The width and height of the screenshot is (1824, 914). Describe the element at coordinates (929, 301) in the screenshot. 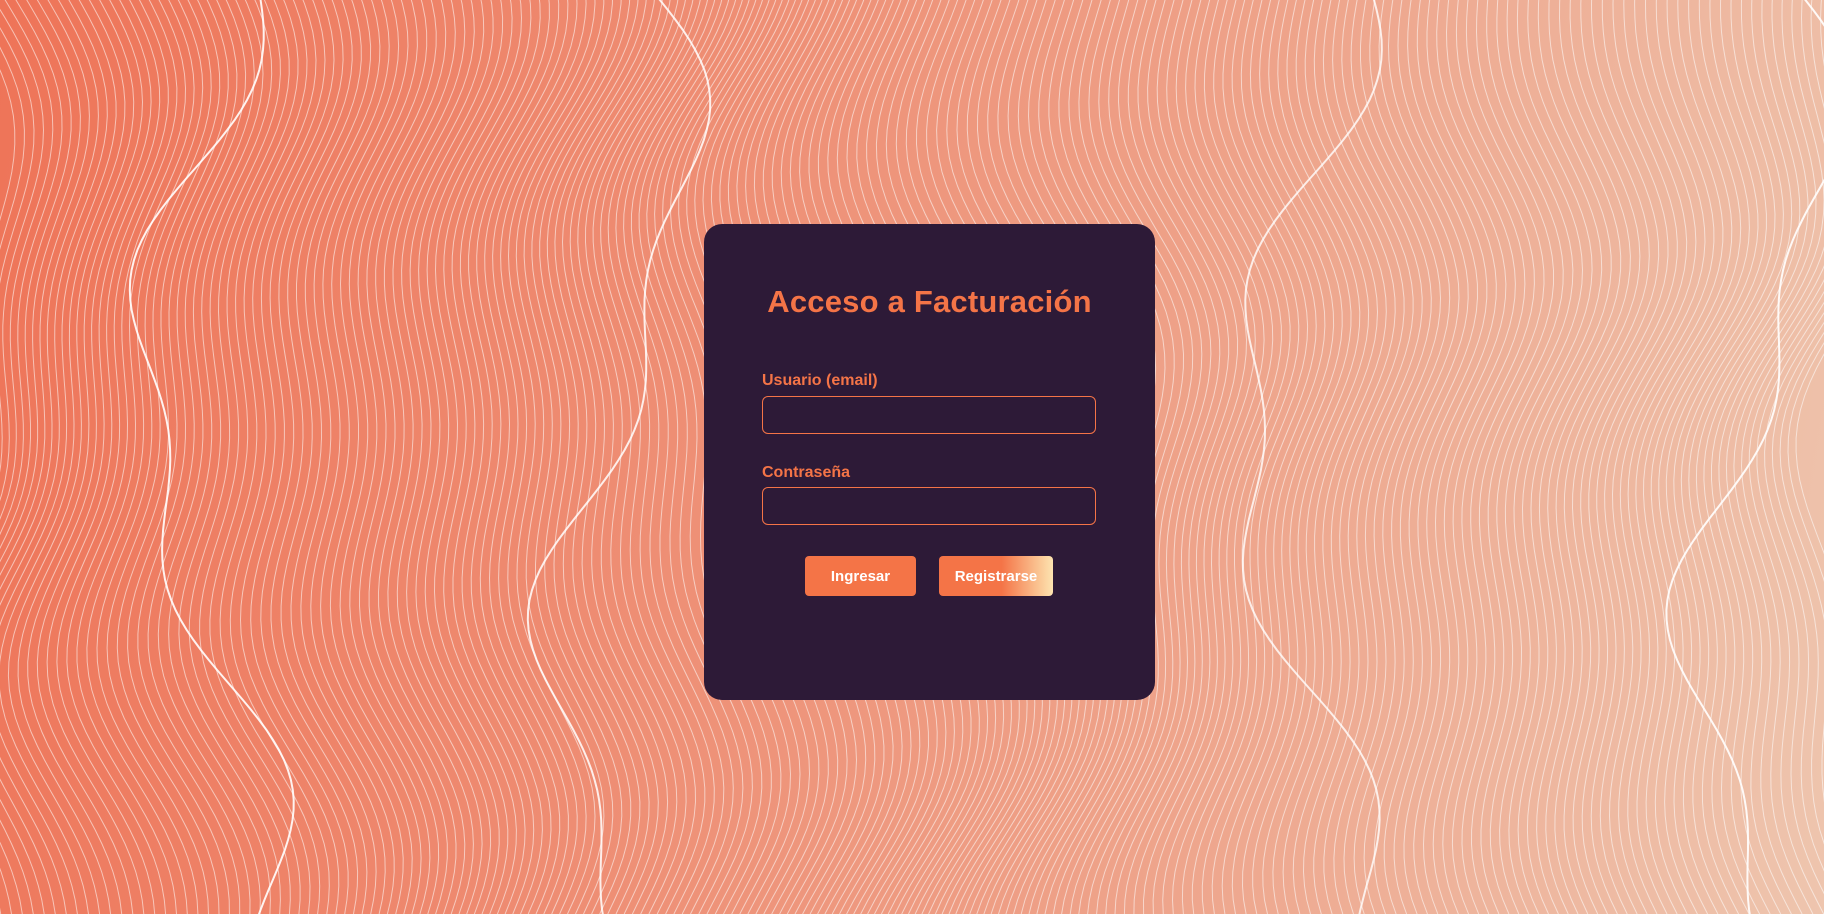

I see `page-title: Acceso a Facturación` at that location.